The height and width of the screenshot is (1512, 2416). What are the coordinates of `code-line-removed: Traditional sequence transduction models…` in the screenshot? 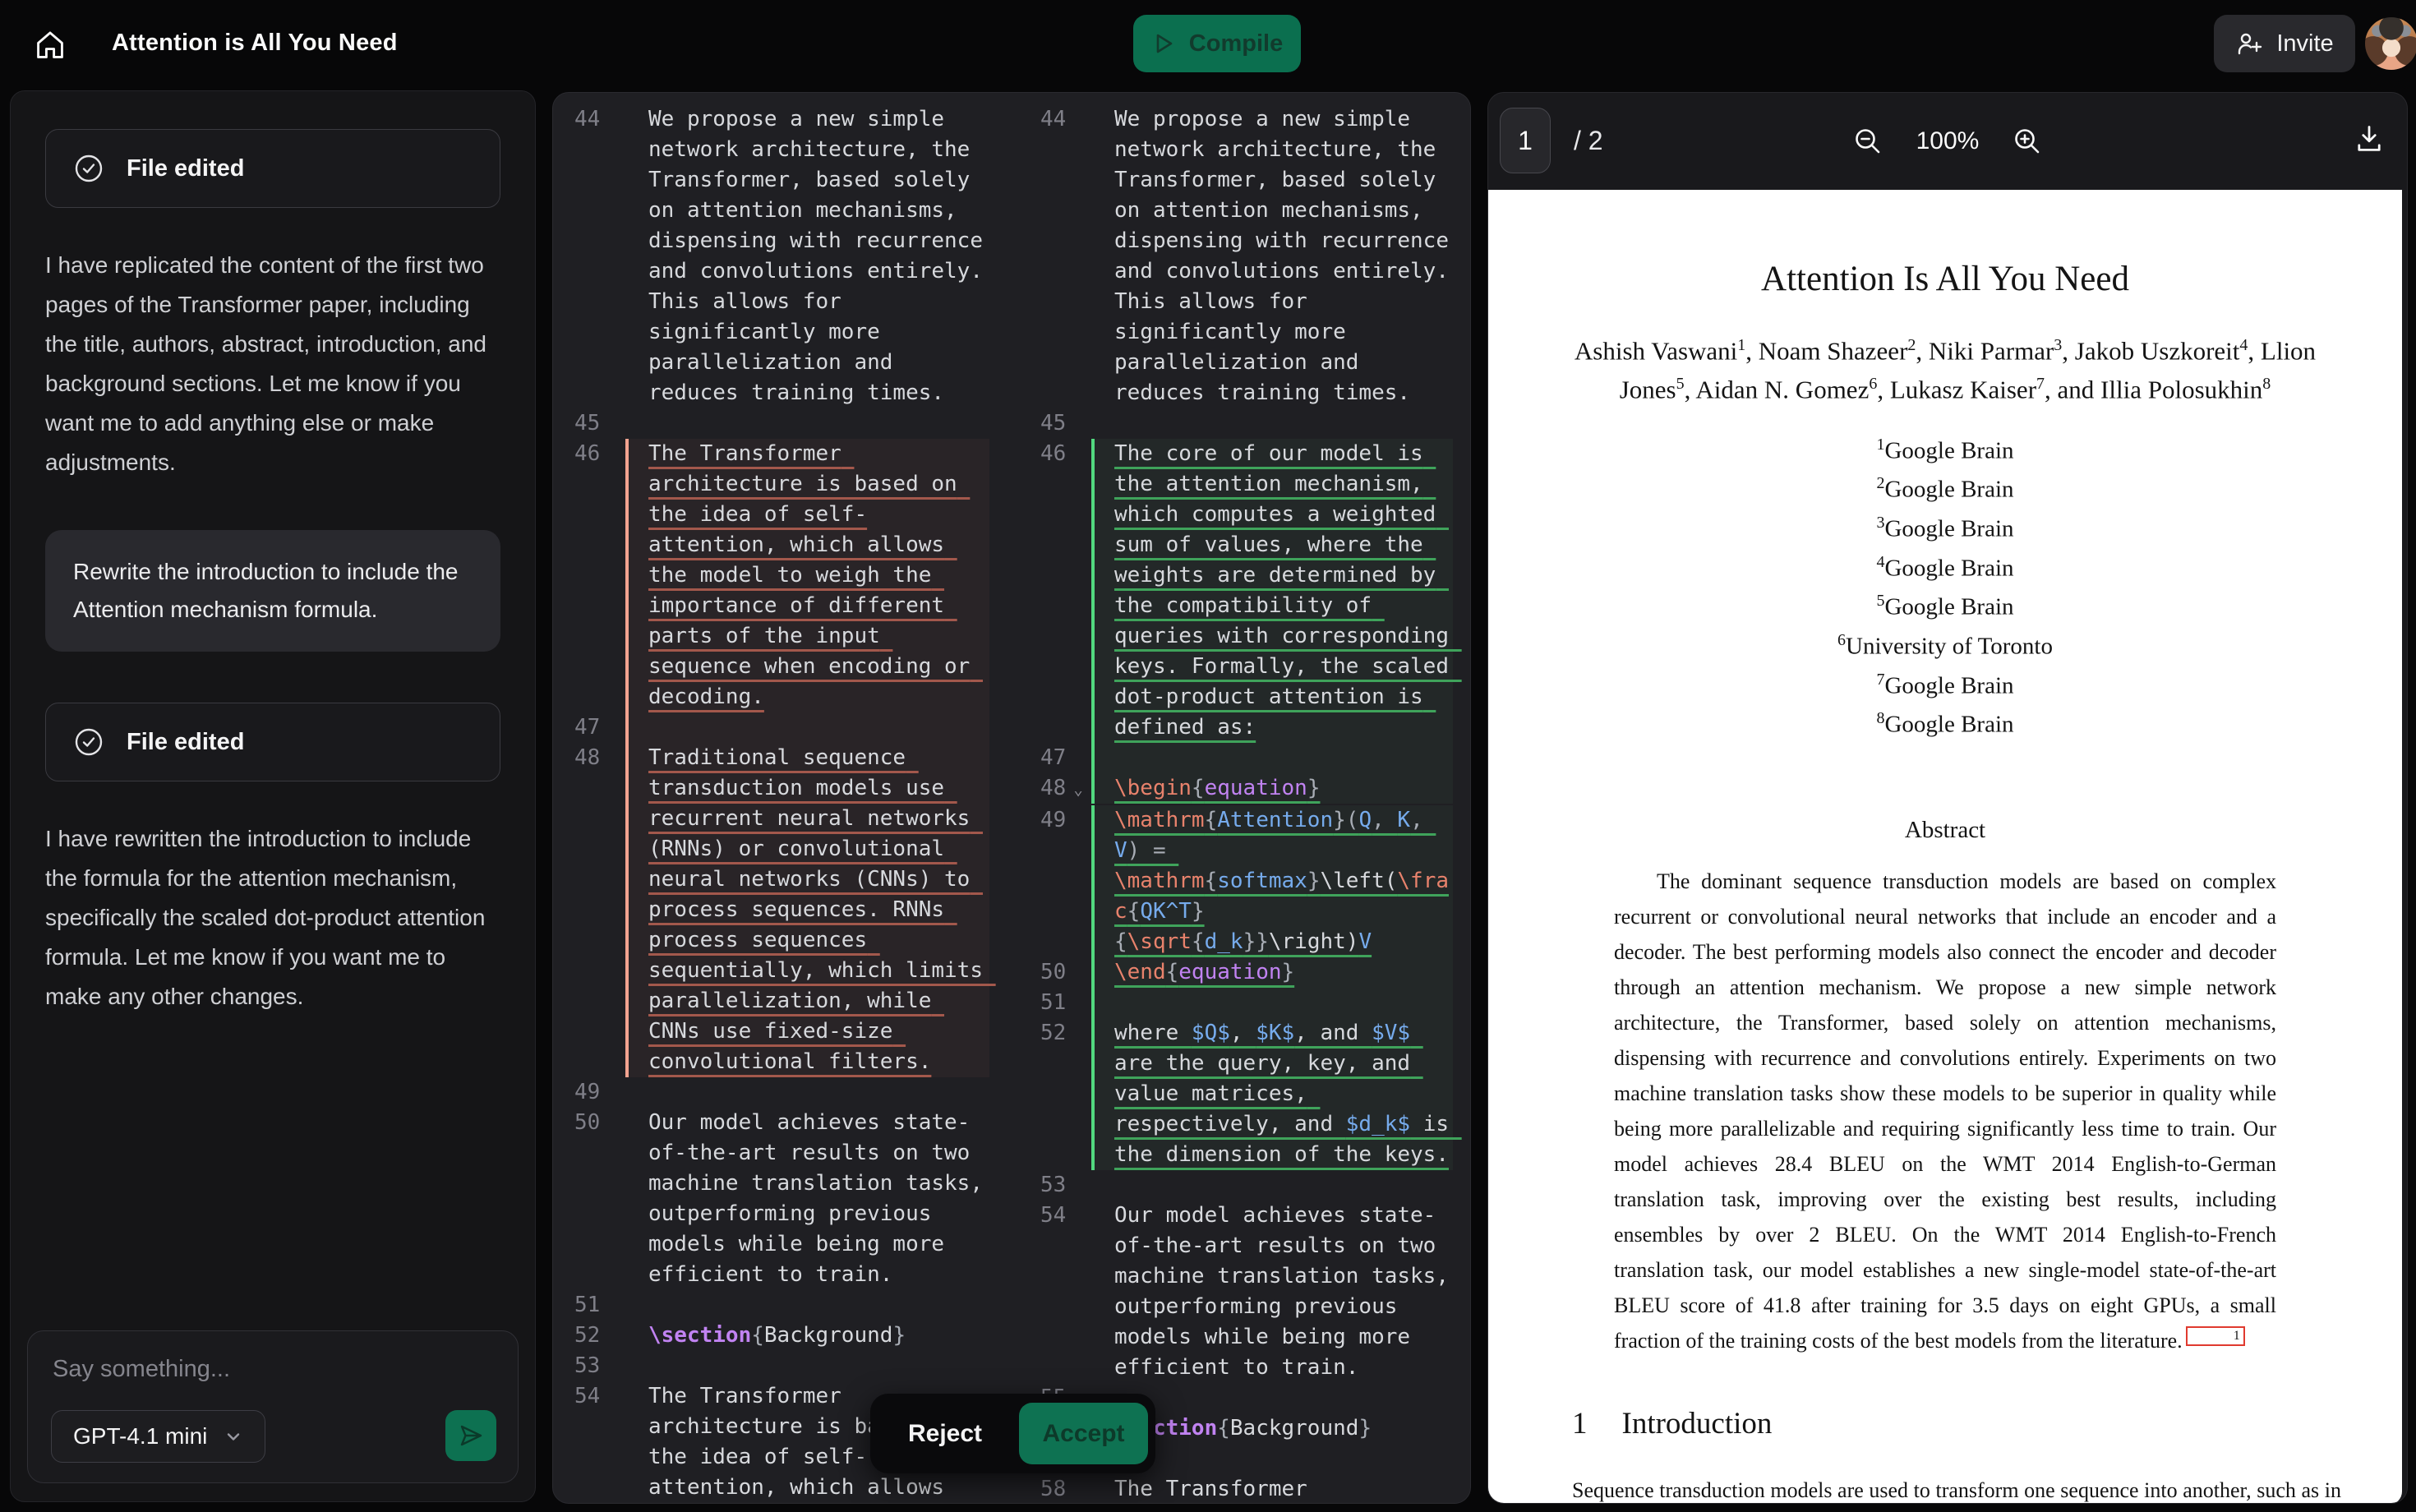 It's located at (807, 910).